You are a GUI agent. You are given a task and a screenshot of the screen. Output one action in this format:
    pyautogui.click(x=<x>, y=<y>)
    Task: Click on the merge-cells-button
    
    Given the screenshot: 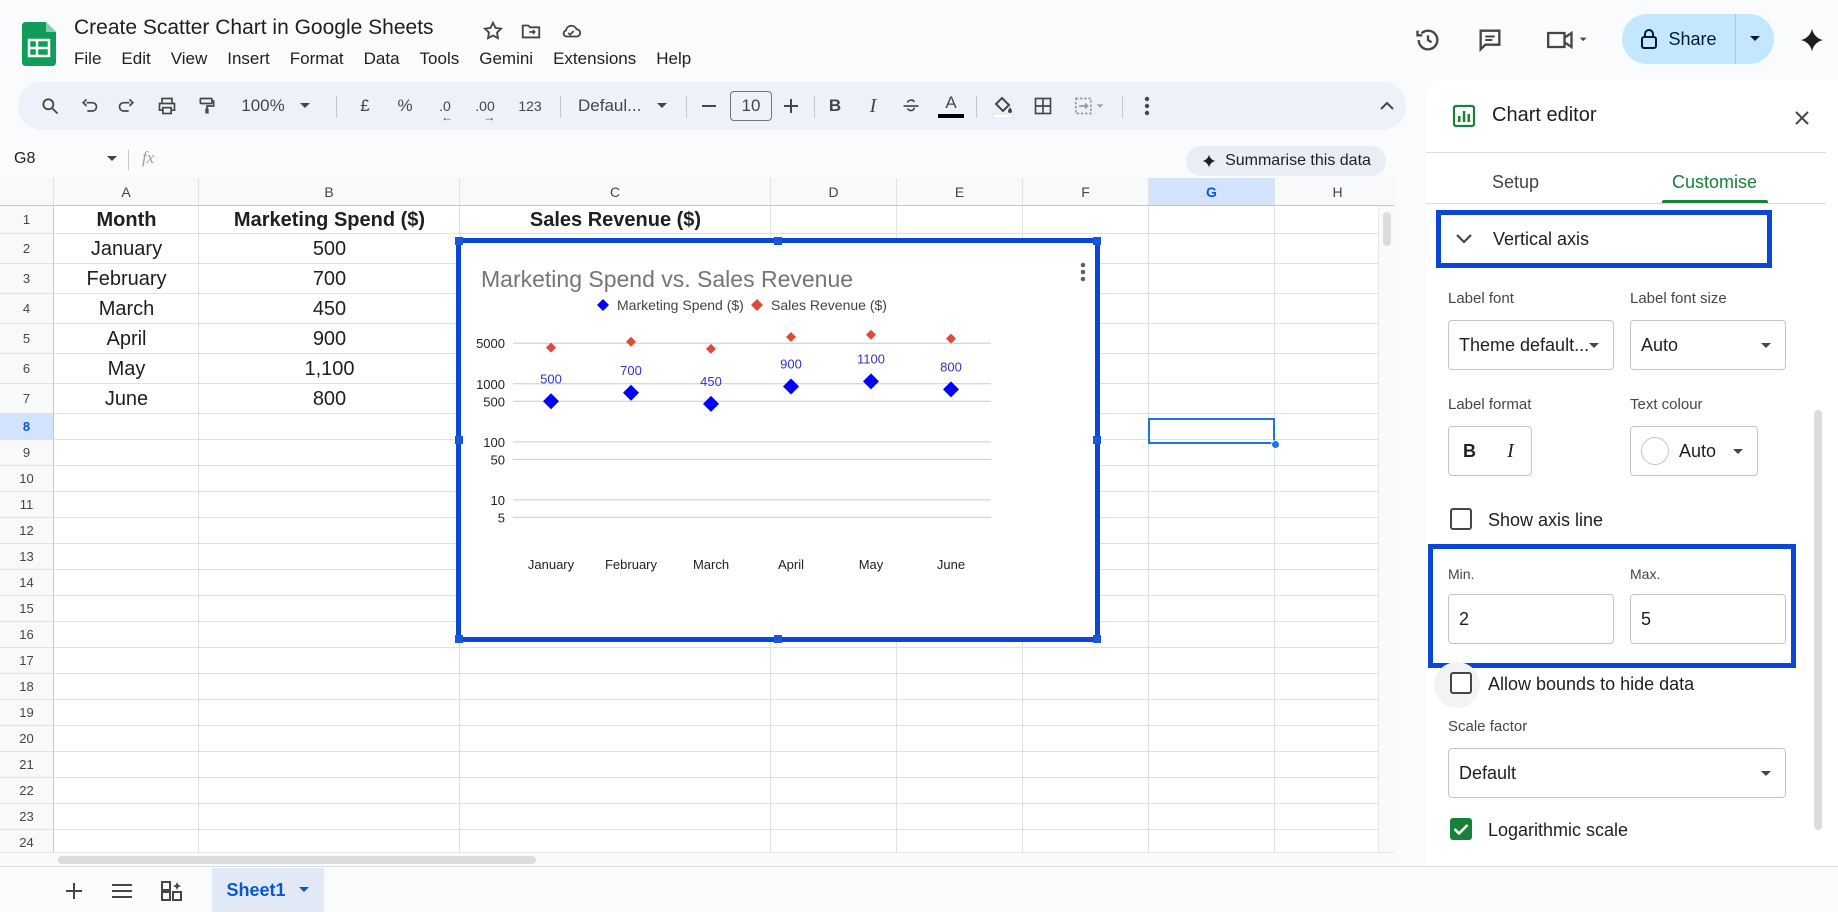 What is the action you would take?
    pyautogui.click(x=1090, y=106)
    